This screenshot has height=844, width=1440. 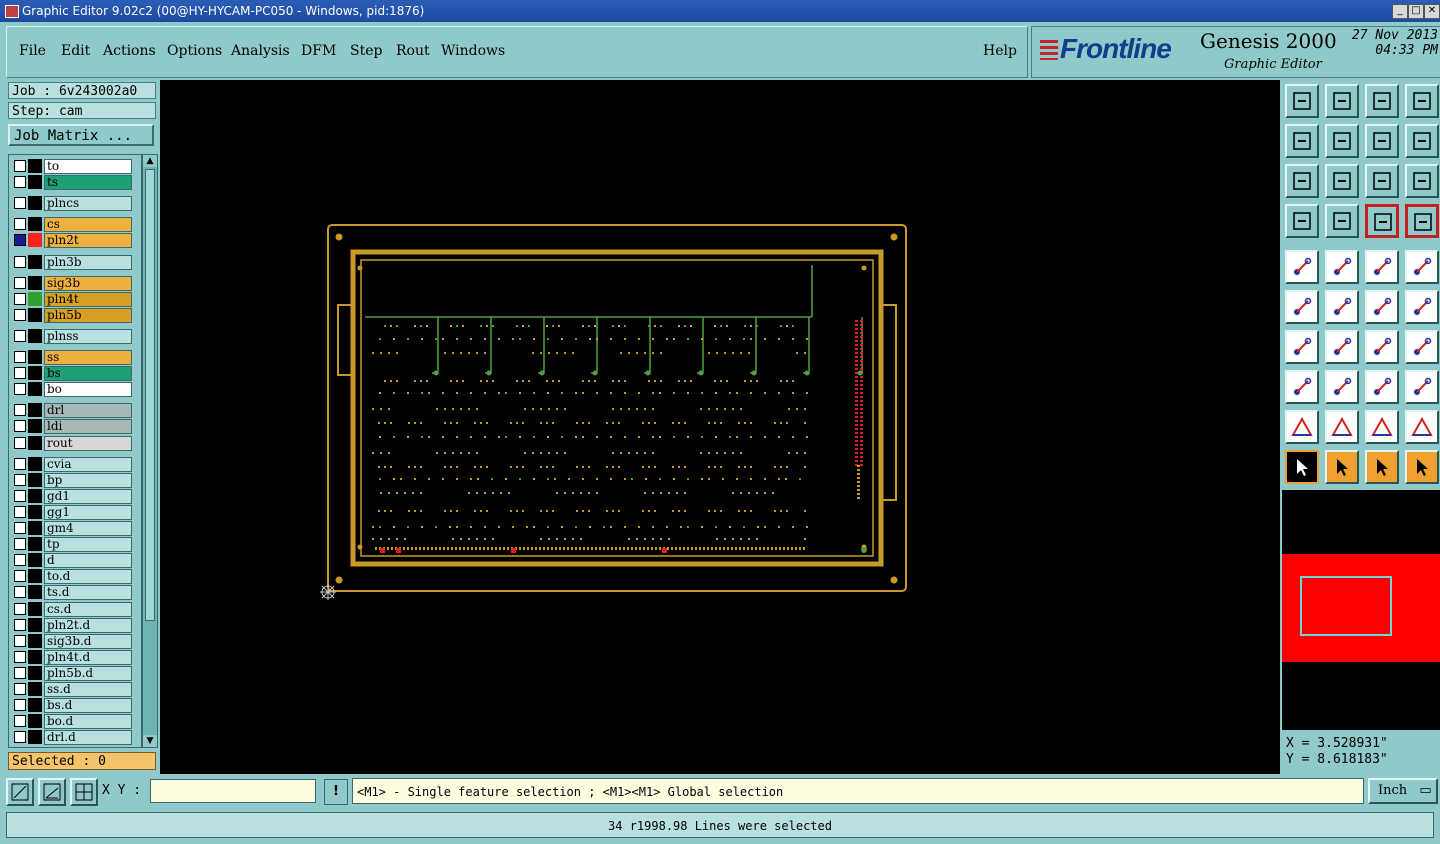 I want to click on layer-row-ts: ts, so click(x=75, y=183).